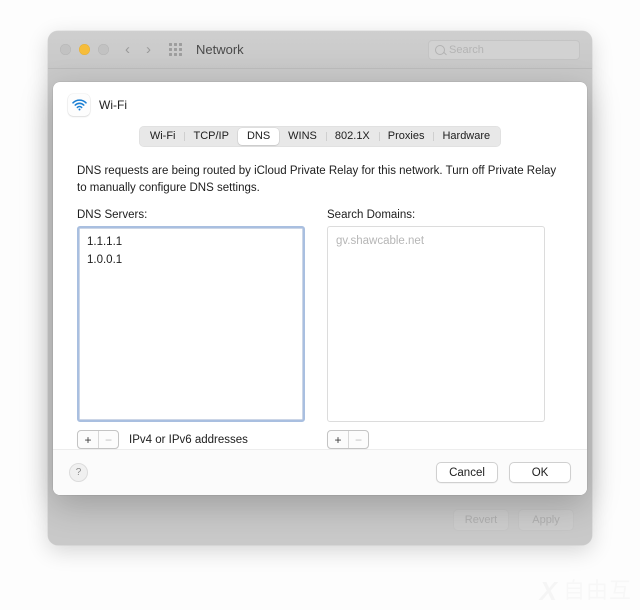 This screenshot has width=640, height=610. I want to click on sheet-footer: ? Cancel OK, so click(320, 472).